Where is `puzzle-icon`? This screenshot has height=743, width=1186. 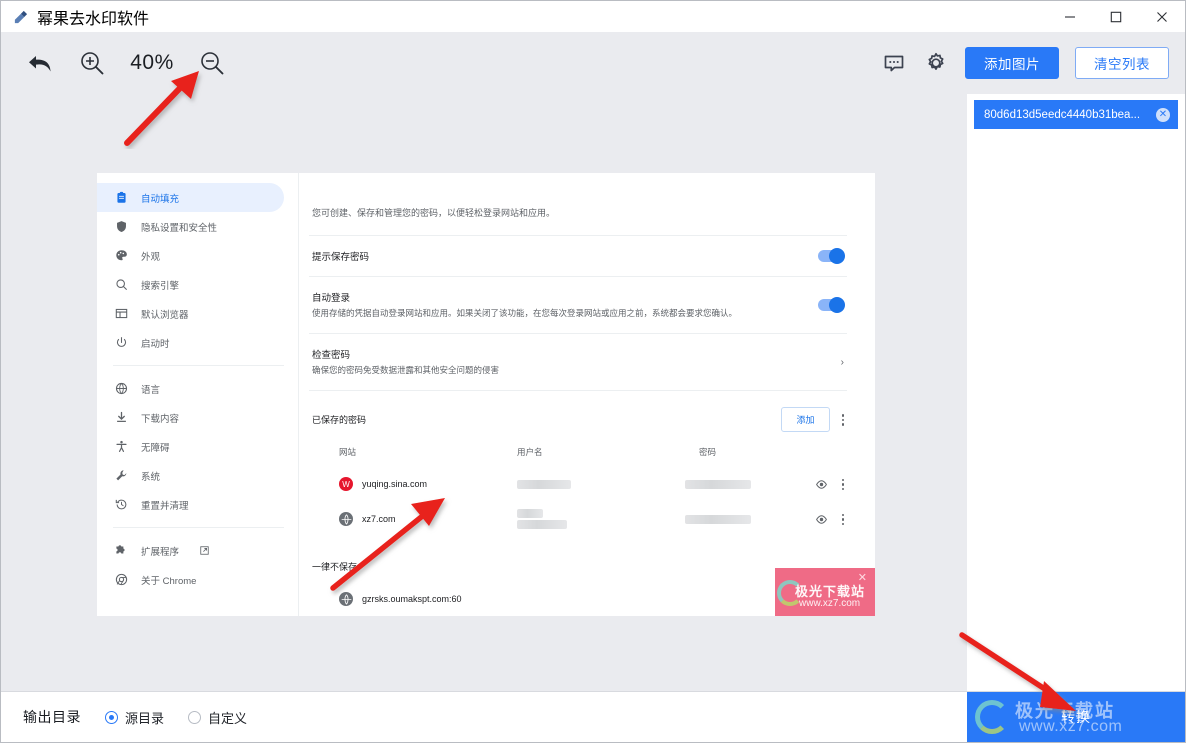
puzzle-icon is located at coordinates (121, 550).